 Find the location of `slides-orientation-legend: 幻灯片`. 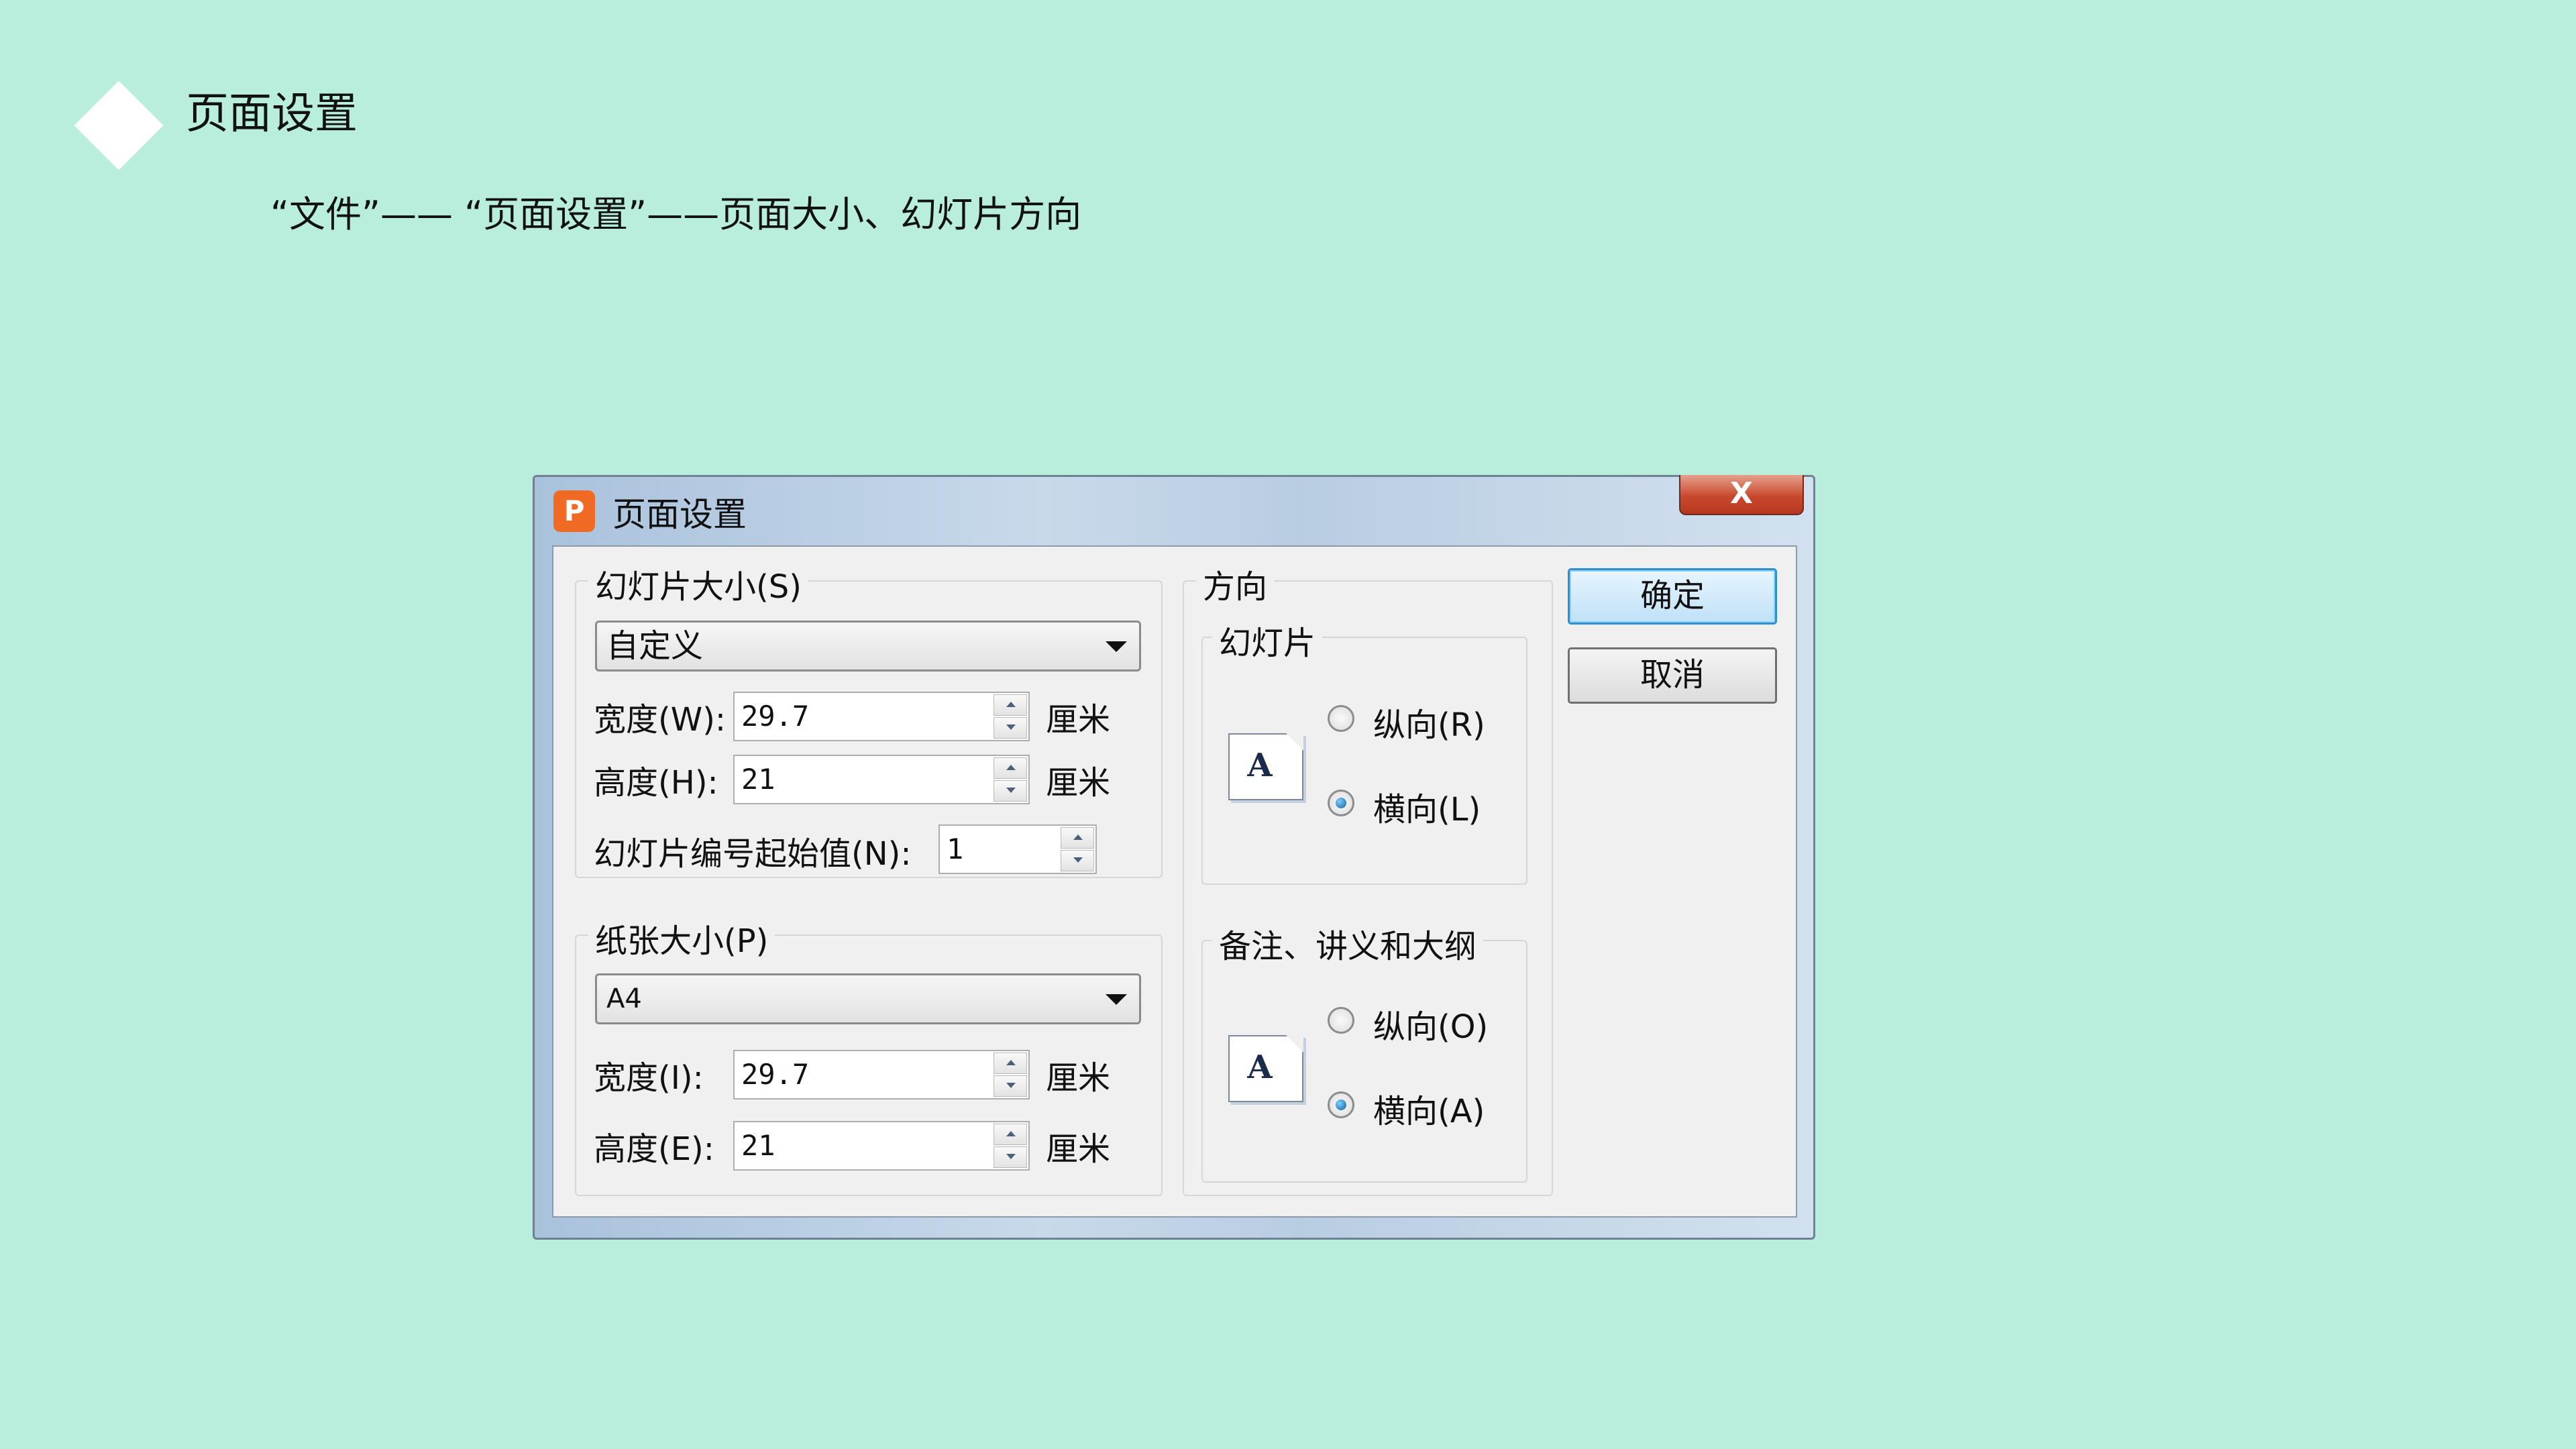

slides-orientation-legend: 幻灯片 is located at coordinates (1267, 639).